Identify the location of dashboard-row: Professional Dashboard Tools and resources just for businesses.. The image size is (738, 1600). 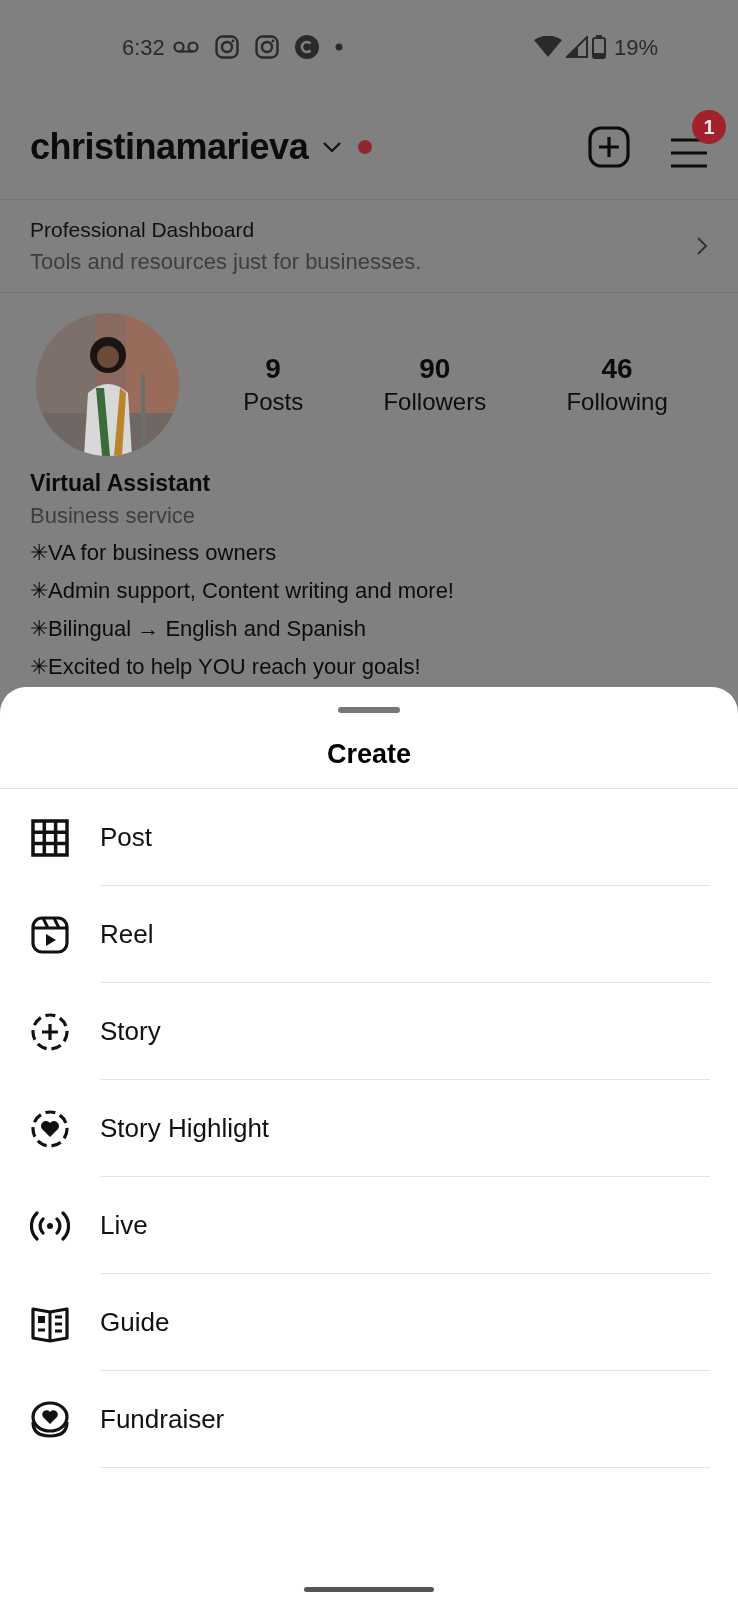
(369, 246).